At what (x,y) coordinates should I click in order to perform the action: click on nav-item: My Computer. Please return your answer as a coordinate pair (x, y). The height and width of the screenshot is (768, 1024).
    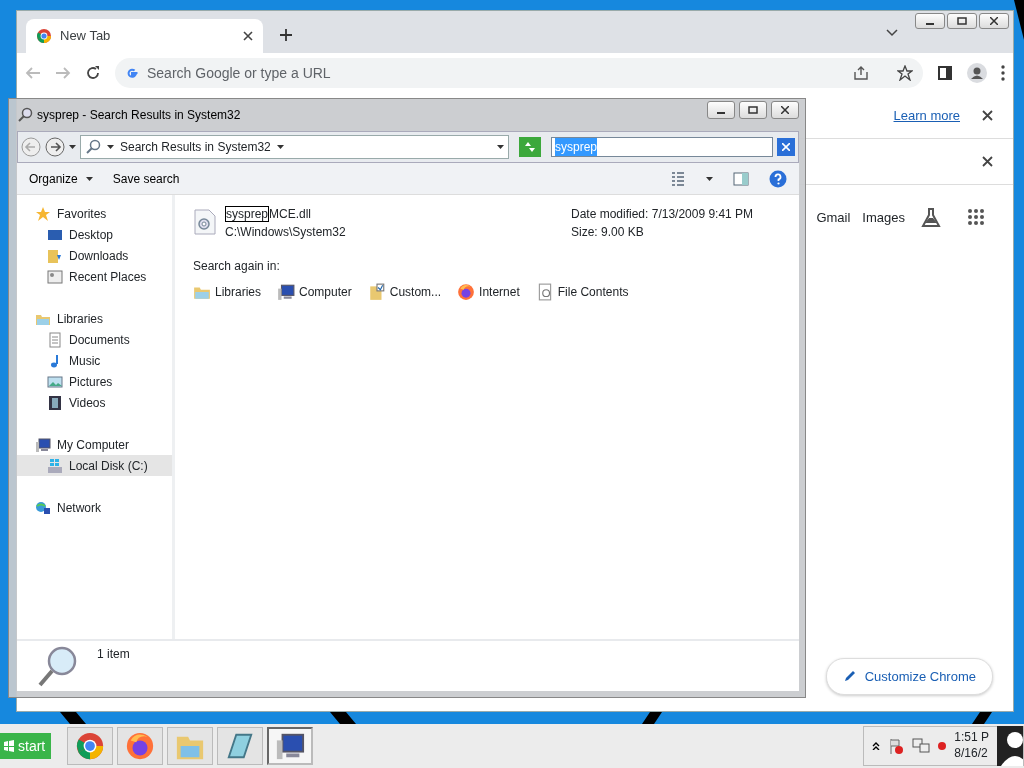
    Looking at the image, I should click on (94, 444).